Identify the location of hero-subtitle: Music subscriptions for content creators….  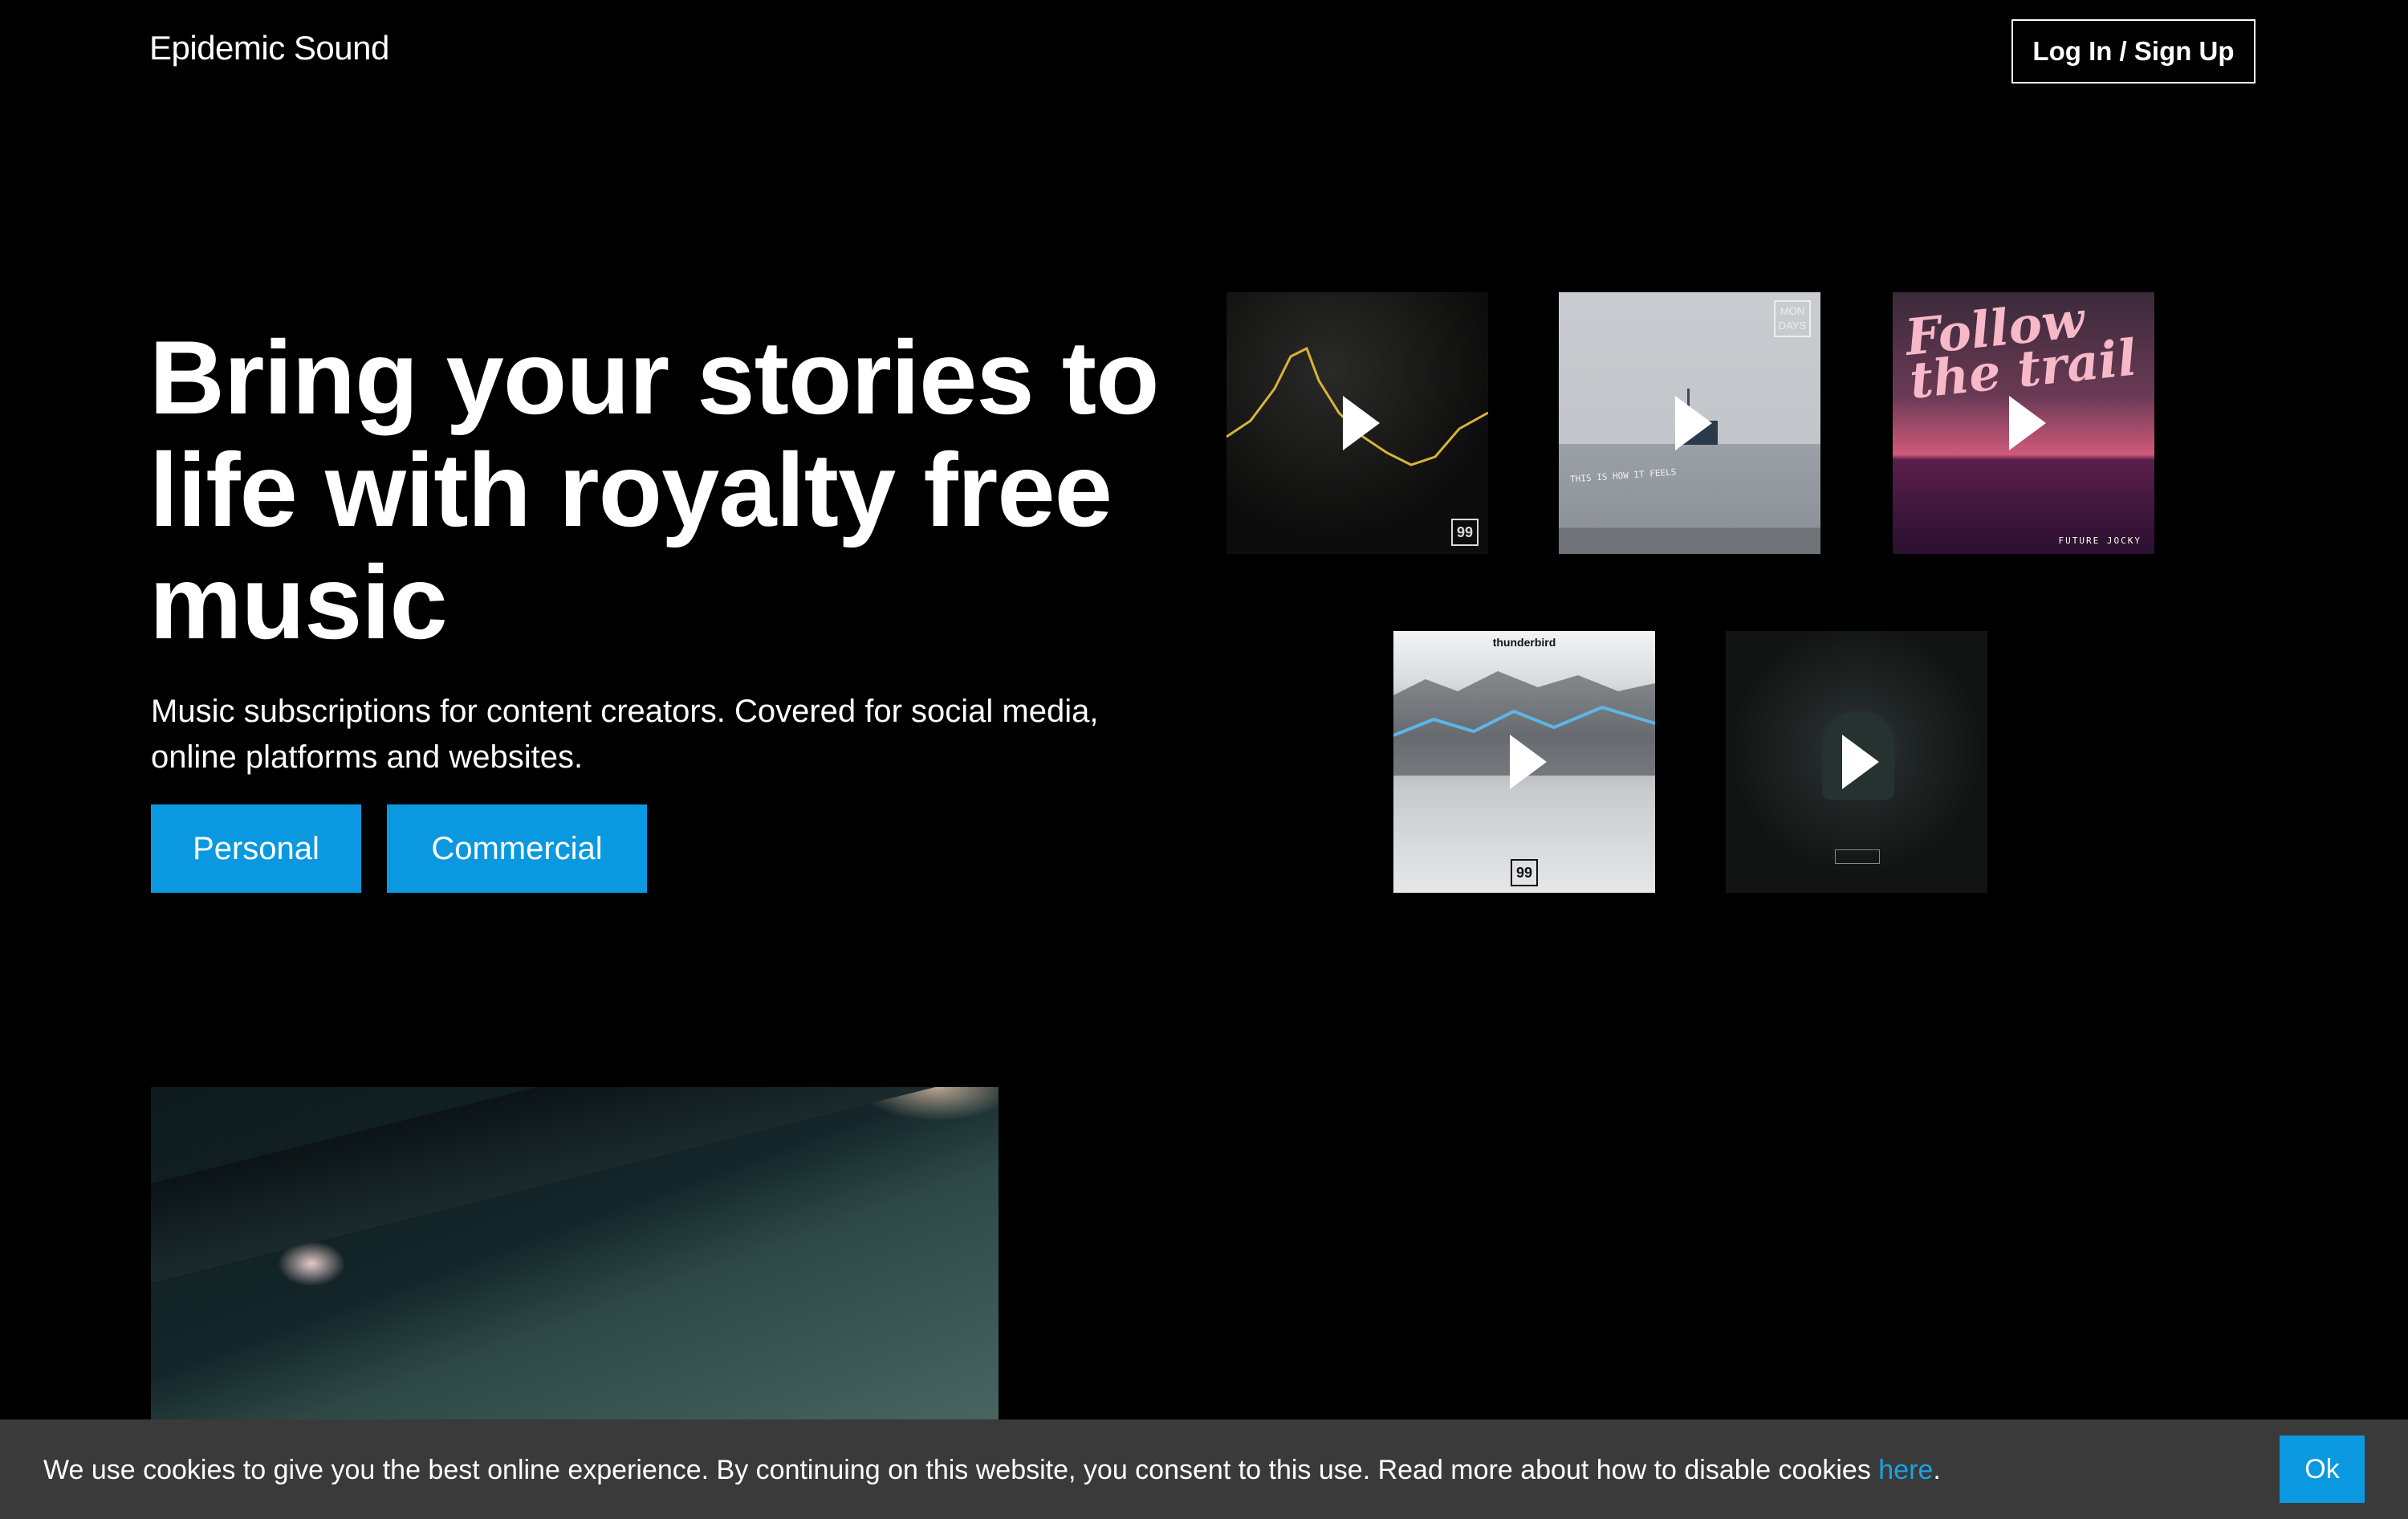
(625, 734).